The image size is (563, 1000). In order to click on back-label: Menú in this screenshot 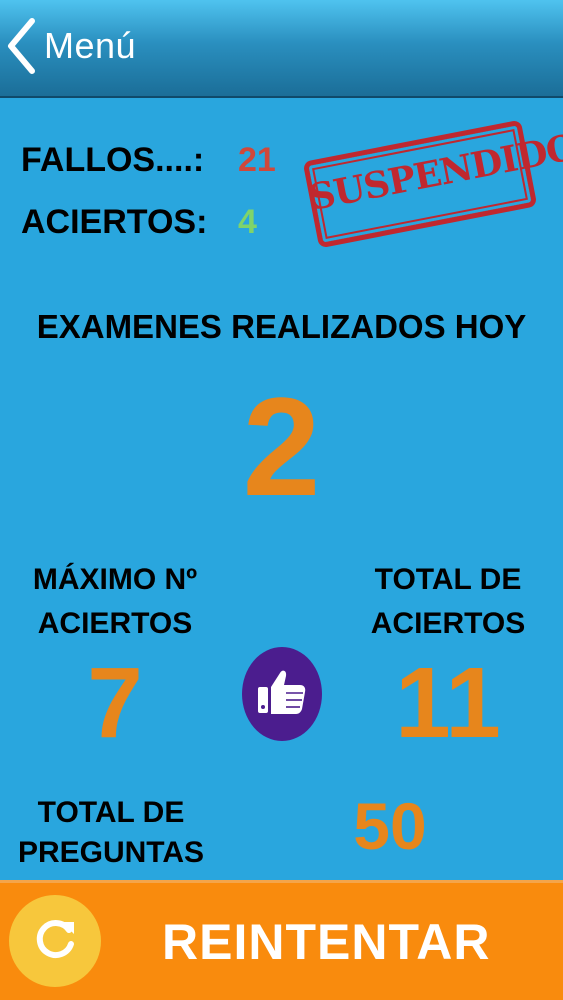, I will do `click(90, 45)`.